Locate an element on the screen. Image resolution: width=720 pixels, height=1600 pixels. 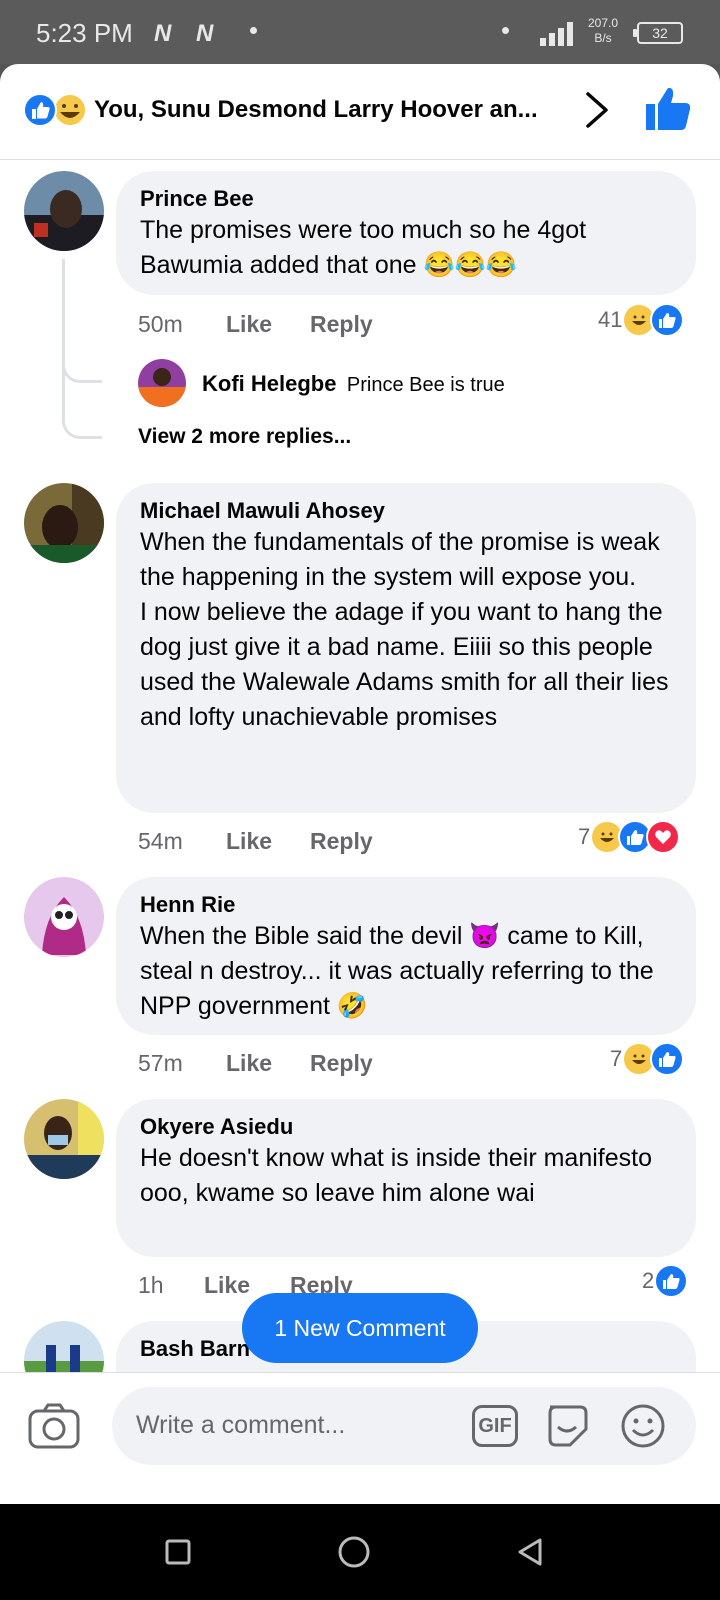
comment-input: Write a comment... GIF is located at coordinates (404, 1426).